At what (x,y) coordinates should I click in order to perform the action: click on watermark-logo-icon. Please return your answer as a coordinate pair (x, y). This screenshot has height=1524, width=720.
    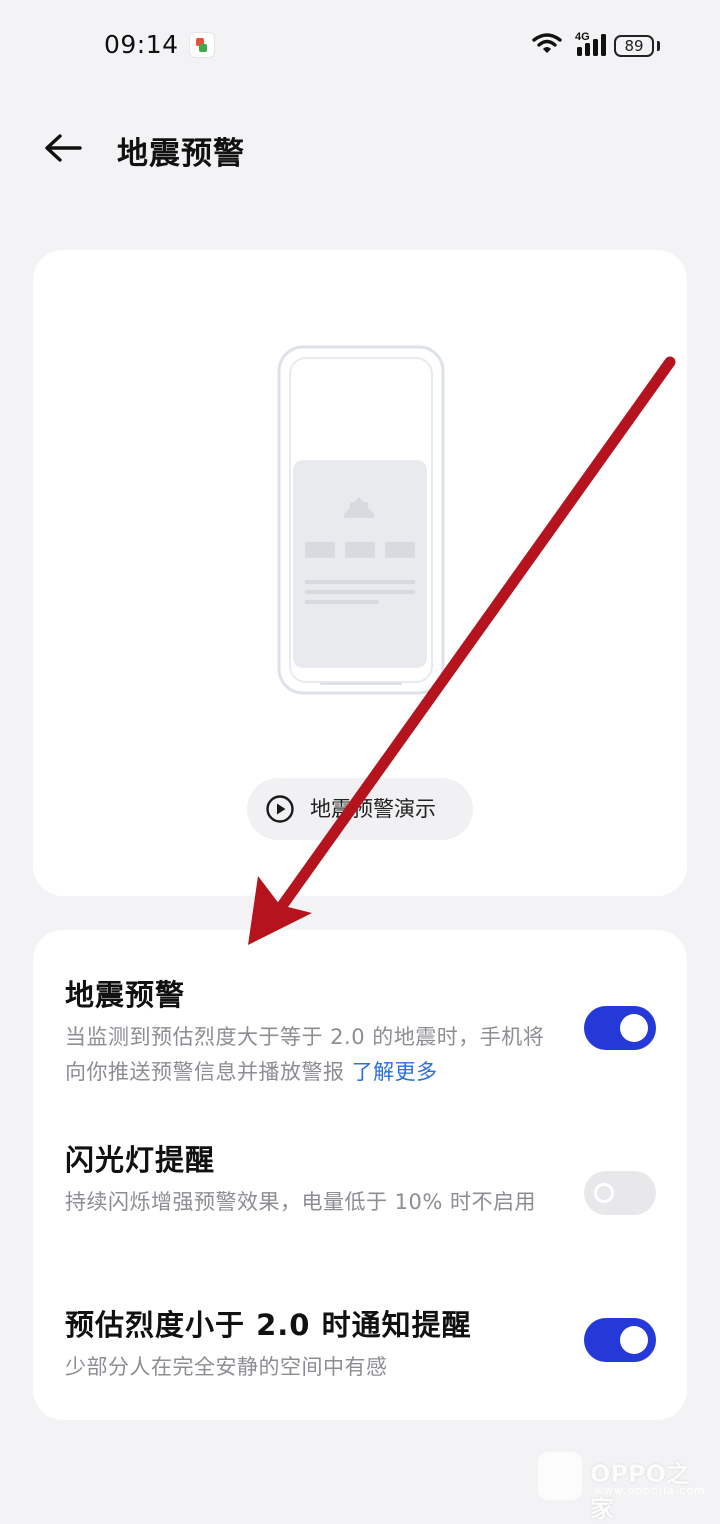
    Looking at the image, I should click on (560, 1476).